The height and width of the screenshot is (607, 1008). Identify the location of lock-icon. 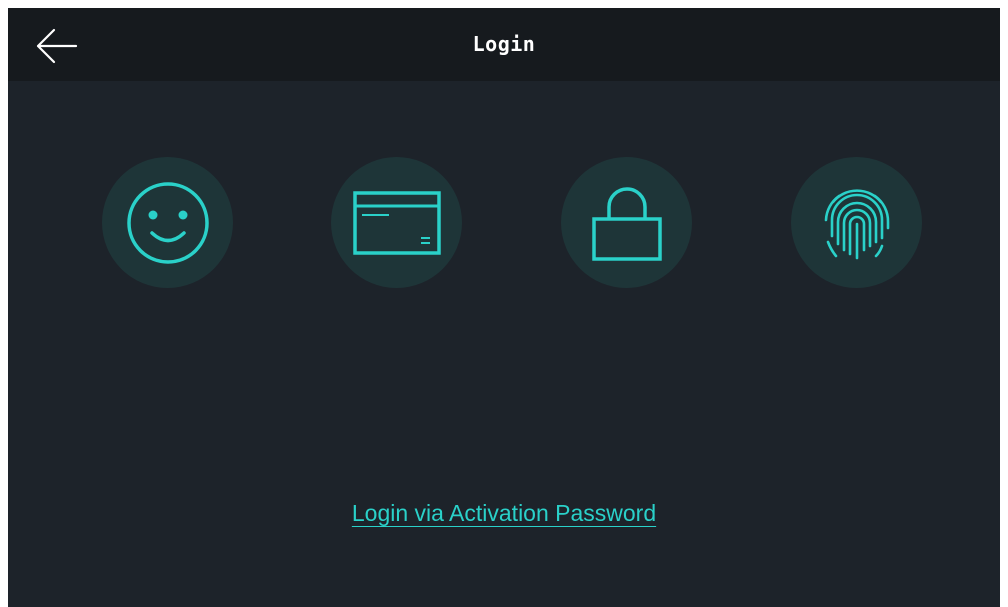
(626, 223).